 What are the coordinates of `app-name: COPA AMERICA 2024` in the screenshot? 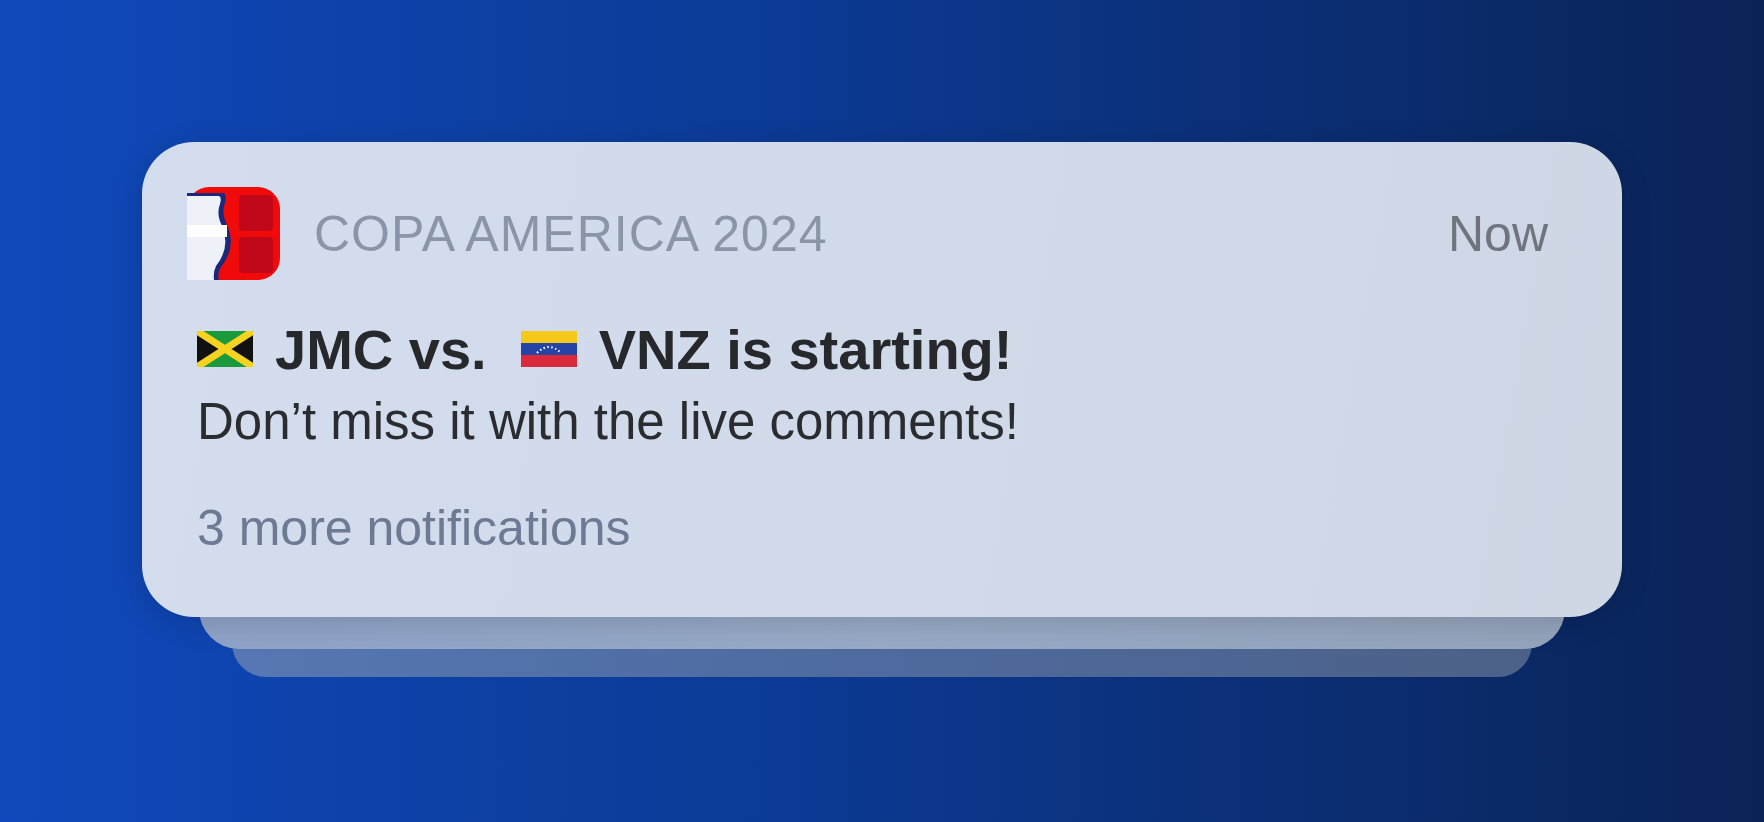 It's located at (571, 233).